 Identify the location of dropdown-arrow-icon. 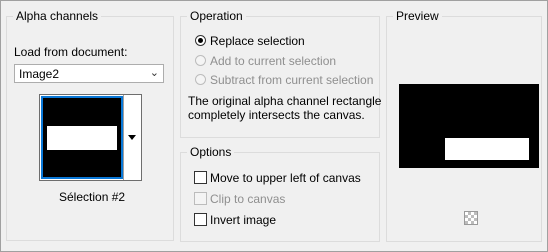
(132, 137).